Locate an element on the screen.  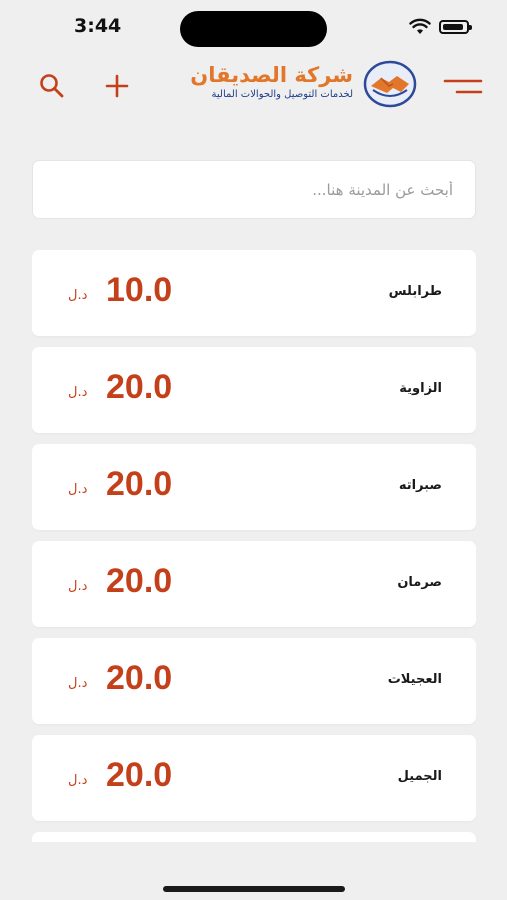
city-name: صرمان is located at coordinates (419, 582).